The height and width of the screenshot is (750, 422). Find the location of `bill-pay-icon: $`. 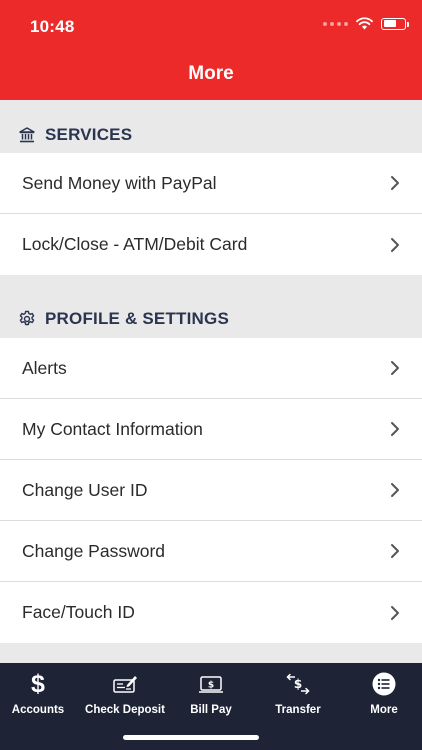

bill-pay-icon: $ is located at coordinates (211, 684).